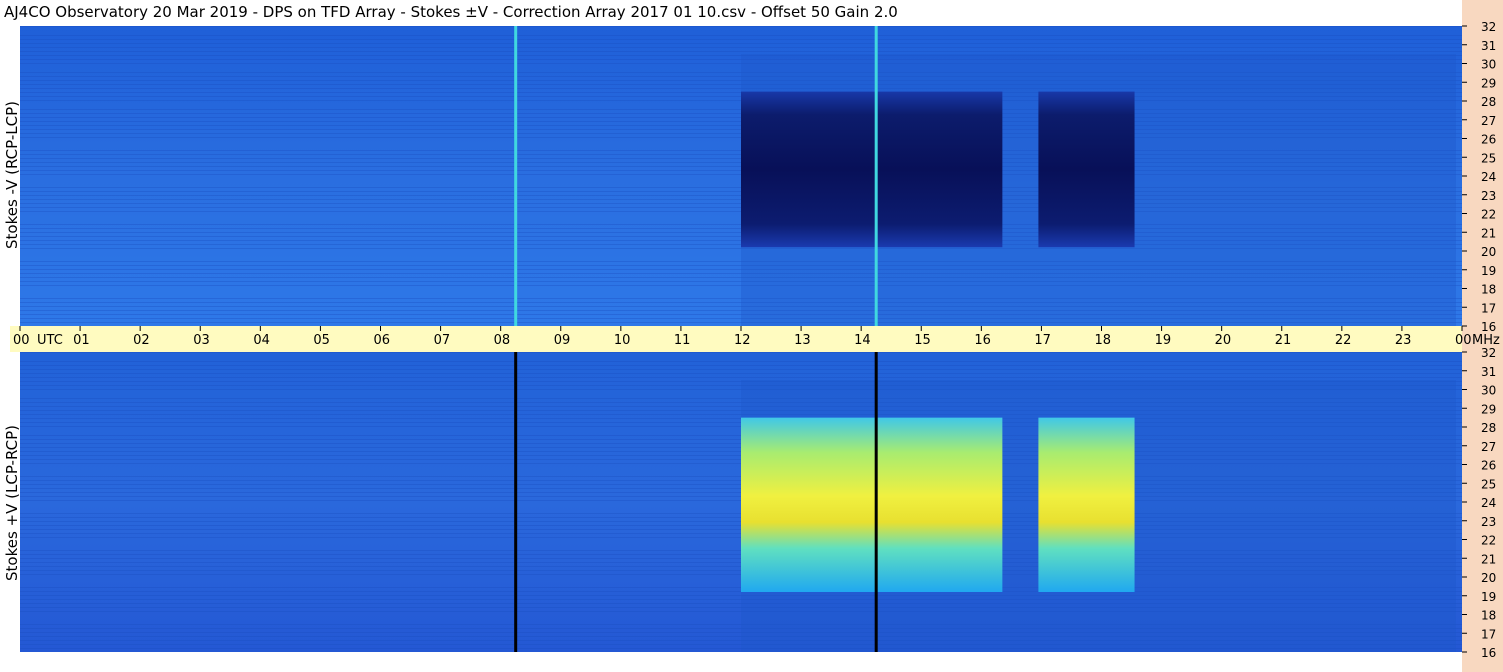 This screenshot has width=1503, height=672. What do you see at coordinates (141, 340) in the screenshot?
I see `time-tick-label: 02` at bounding box center [141, 340].